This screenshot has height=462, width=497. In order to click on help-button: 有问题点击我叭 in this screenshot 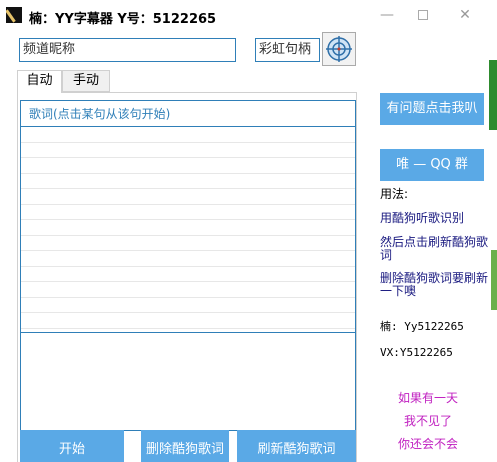, I will do `click(432, 109)`.